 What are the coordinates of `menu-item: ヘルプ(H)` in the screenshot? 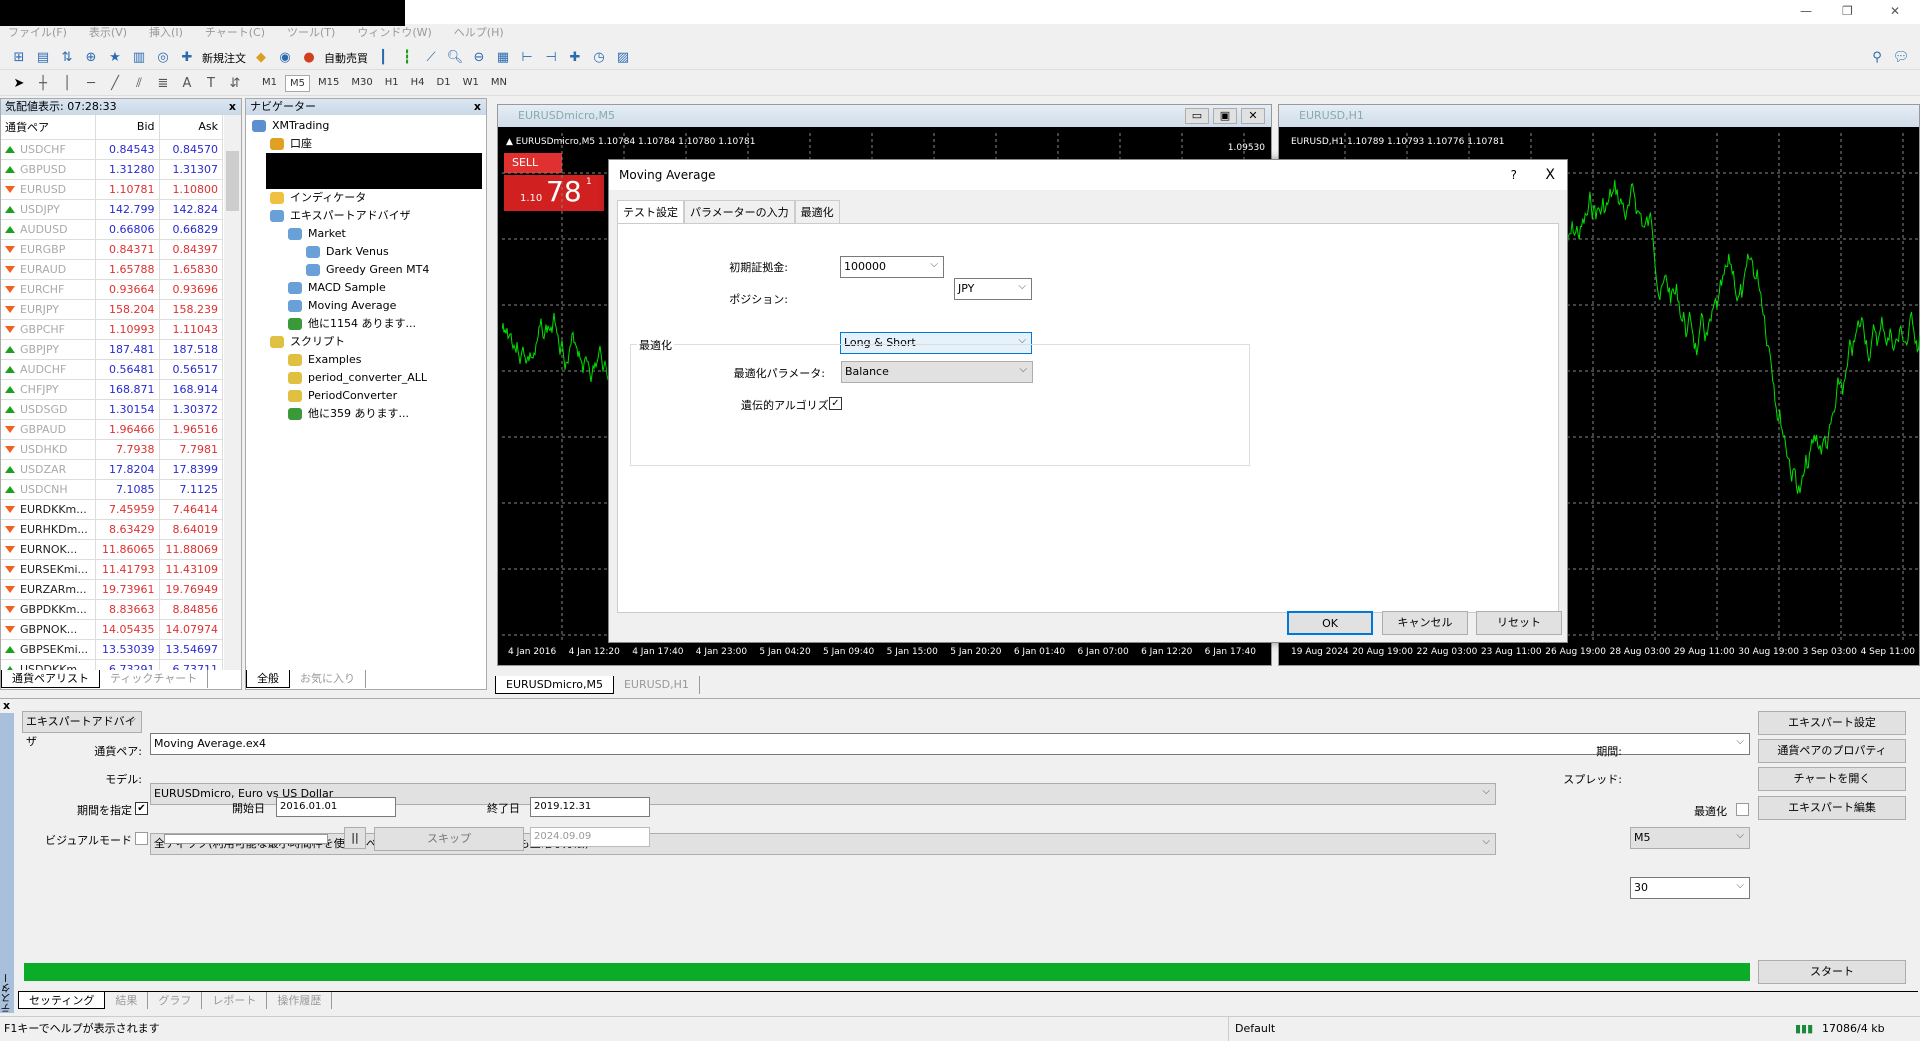 It's located at (479, 33).